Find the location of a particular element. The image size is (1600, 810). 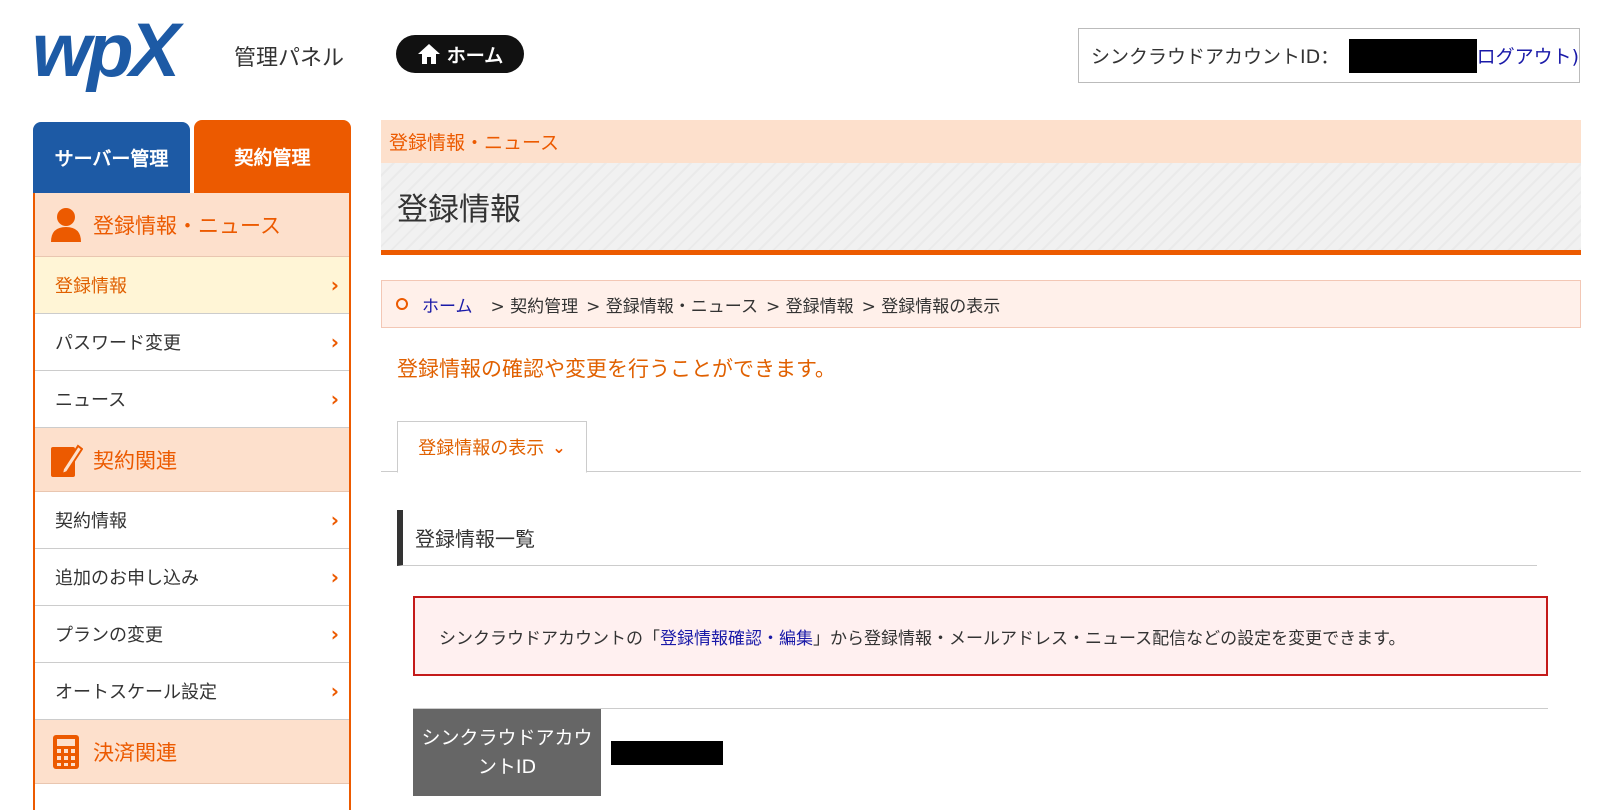

sidebar-tabs: サーバー管理 契約管理 is located at coordinates (192, 156).